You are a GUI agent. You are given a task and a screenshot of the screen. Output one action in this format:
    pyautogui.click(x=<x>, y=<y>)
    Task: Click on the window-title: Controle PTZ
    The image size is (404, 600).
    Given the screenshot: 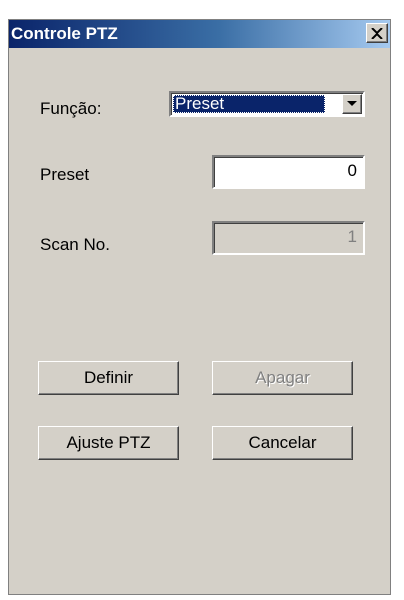 What is the action you would take?
    pyautogui.click(x=64, y=33)
    